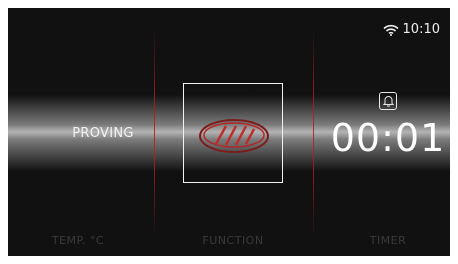 Image resolution: width=458 pixels, height=264 pixels. I want to click on wifi-icon, so click(390, 30).